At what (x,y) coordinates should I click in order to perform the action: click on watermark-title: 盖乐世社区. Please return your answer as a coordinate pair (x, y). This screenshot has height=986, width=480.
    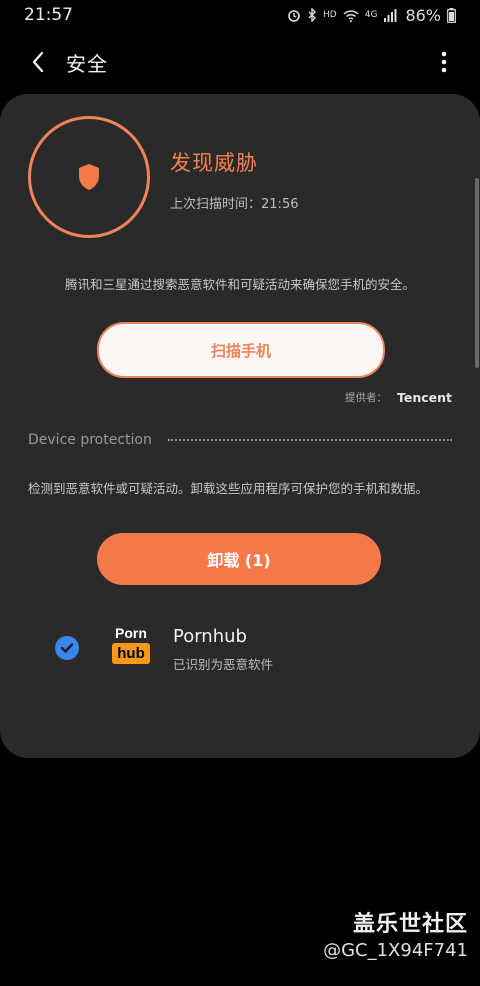
    Looking at the image, I should click on (410, 924).